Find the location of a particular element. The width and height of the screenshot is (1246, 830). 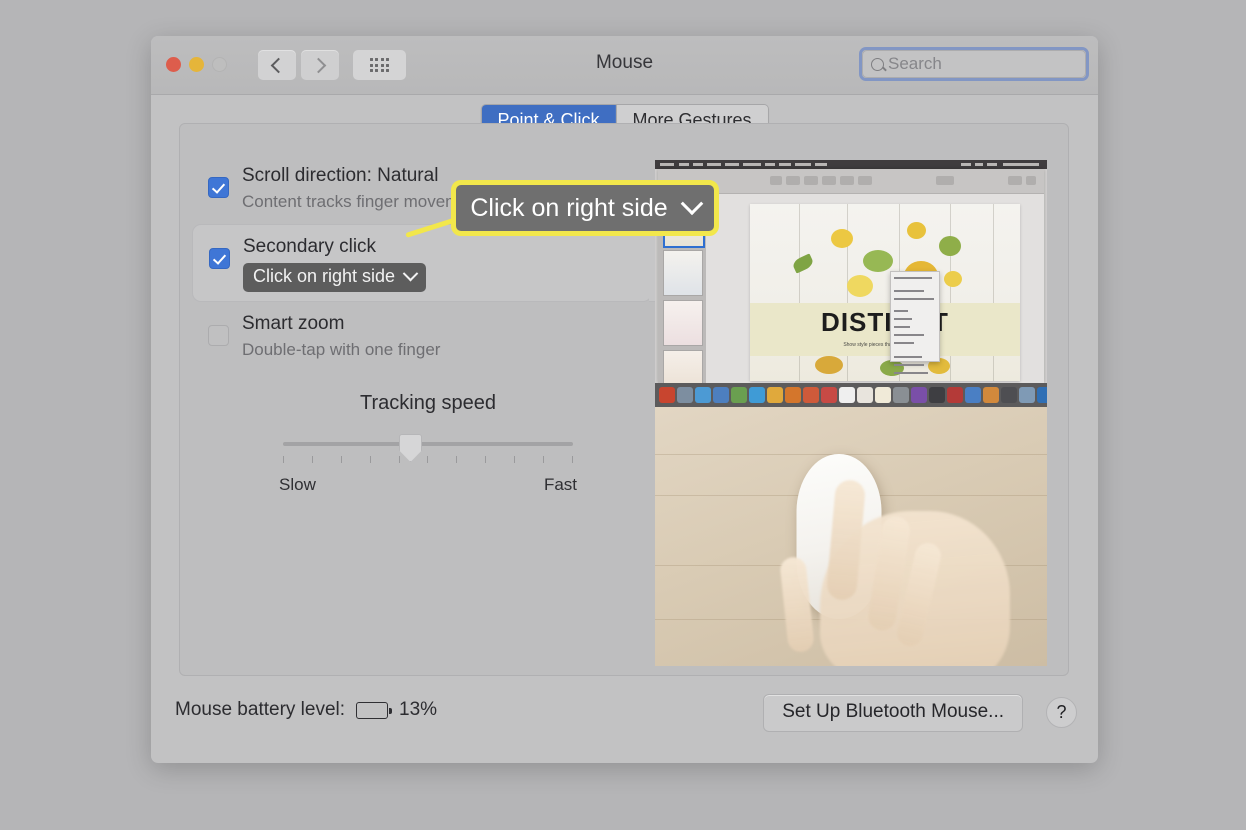

context-menu is located at coordinates (915, 323).